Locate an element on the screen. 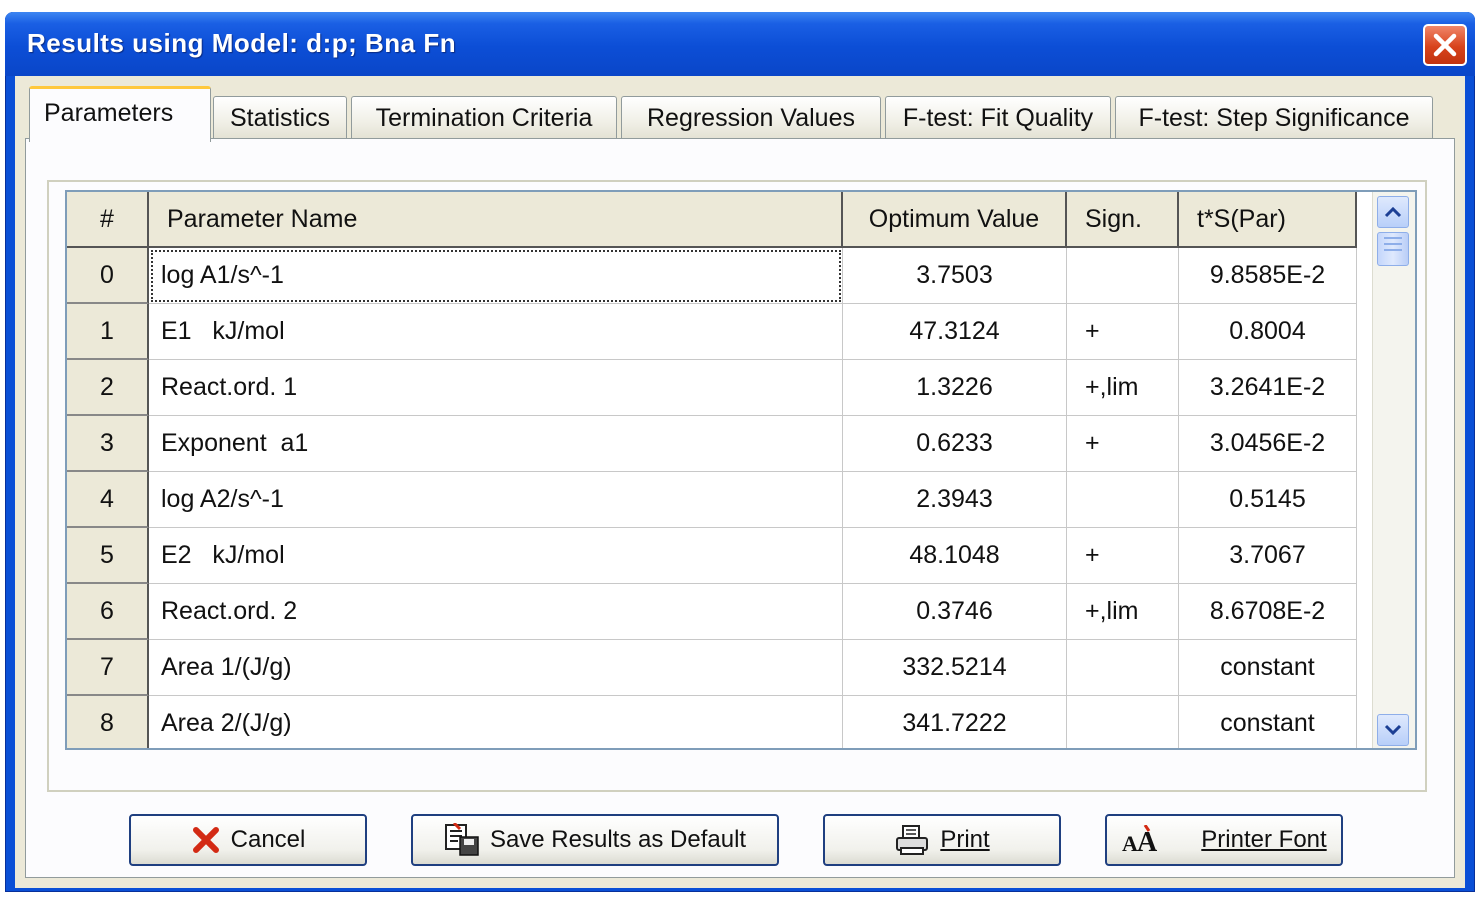 This screenshot has height=900, width=1480. row-index-cell: 4 is located at coordinates (108, 500).